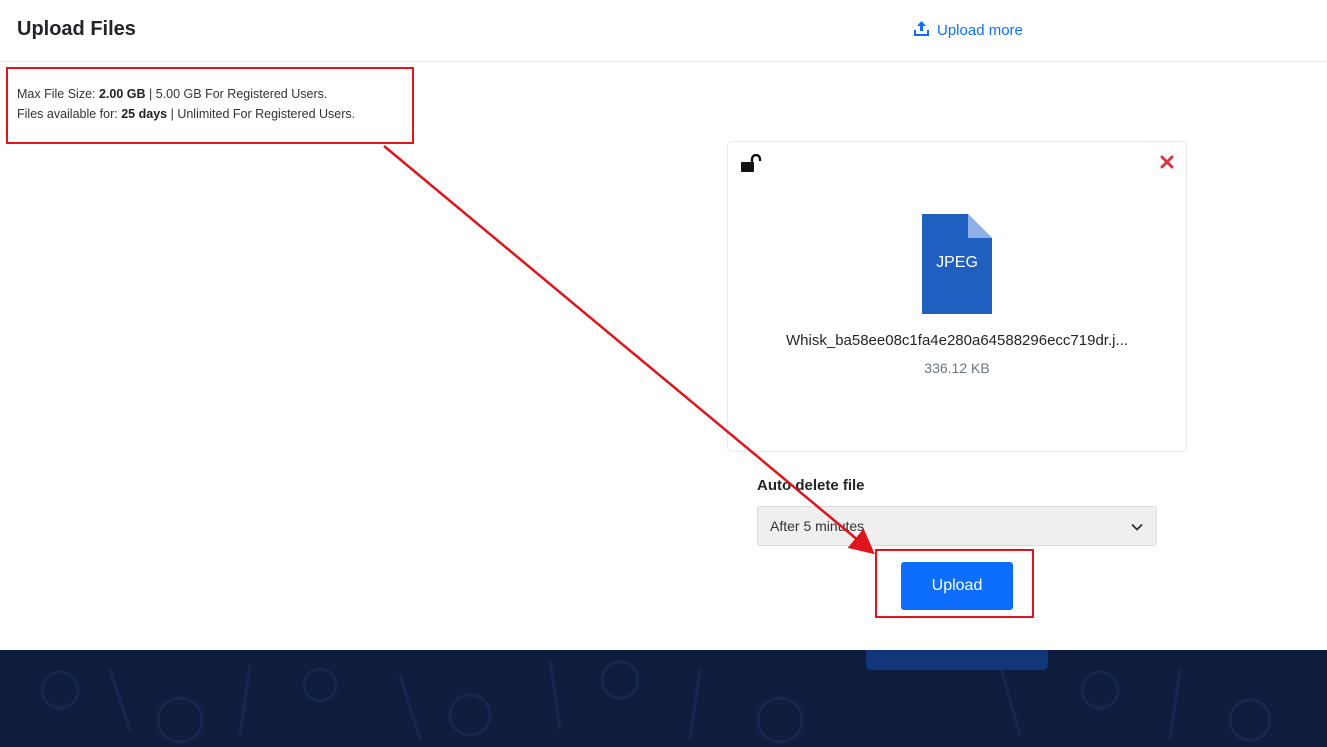 The height and width of the screenshot is (747, 1327). Describe the element at coordinates (957, 660) in the screenshot. I see `hidden-upload-button-shadow` at that location.